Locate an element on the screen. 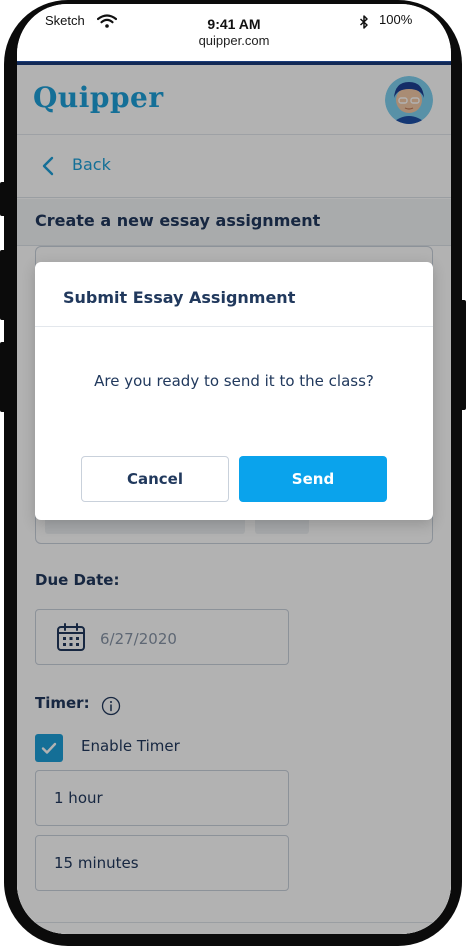  dialog-title: Submit Essay Assignment is located at coordinates (179, 297).